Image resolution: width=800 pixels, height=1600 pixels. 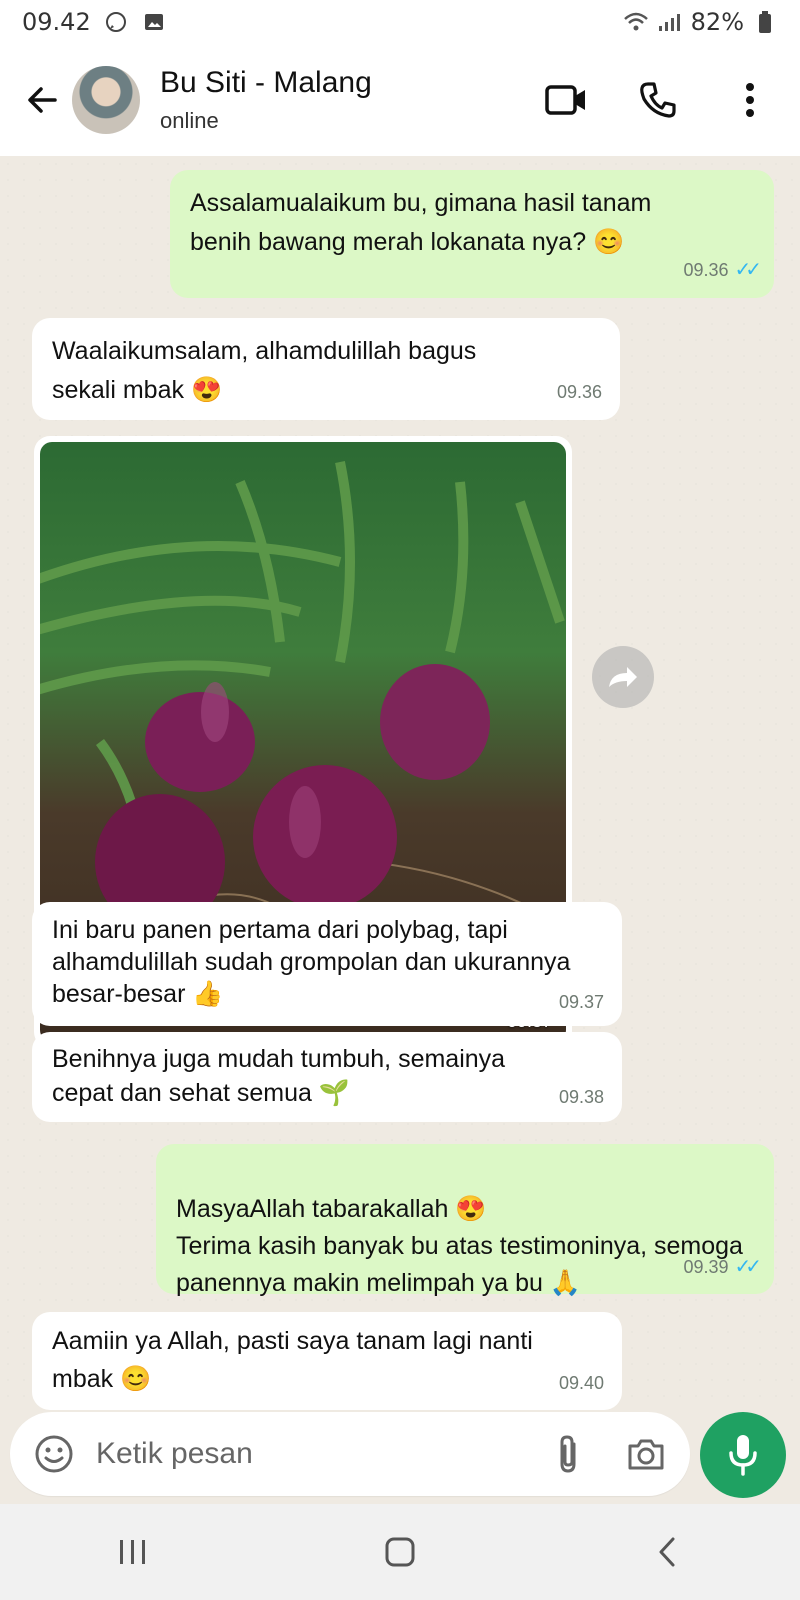 I want to click on back-arrow-icon, so click(x=42, y=100).